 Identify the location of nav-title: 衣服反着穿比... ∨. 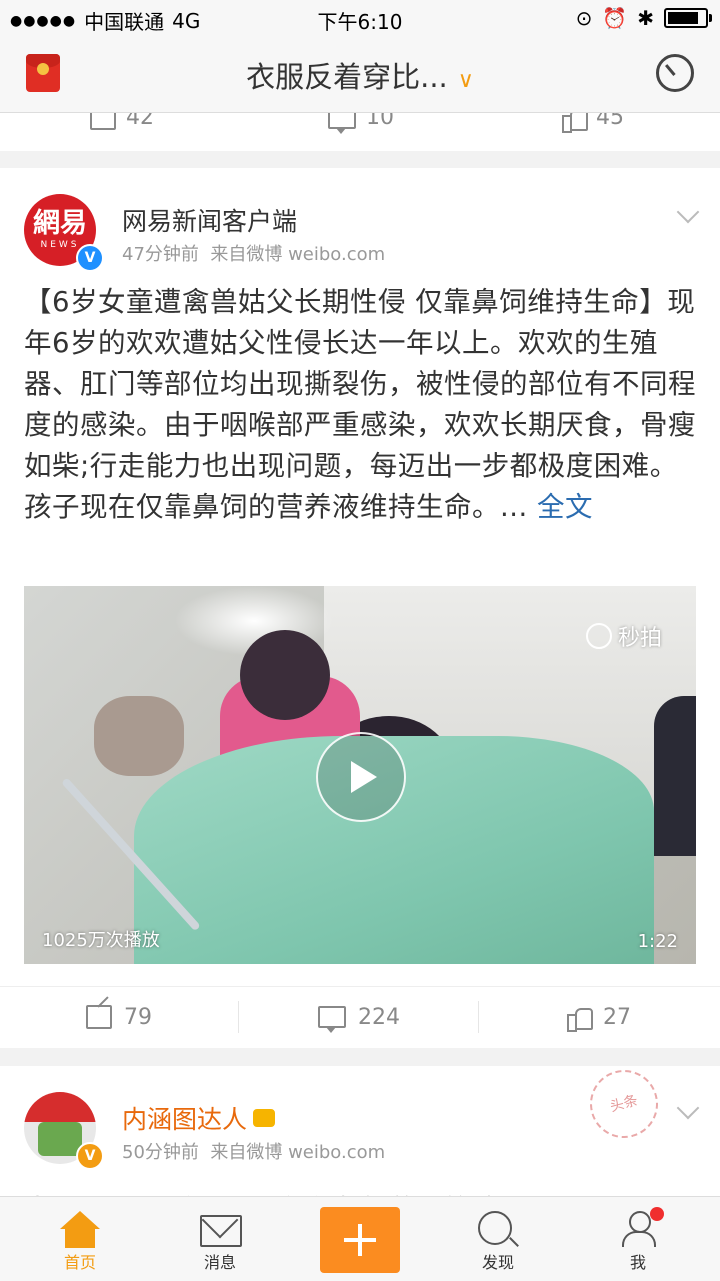
(360, 75).